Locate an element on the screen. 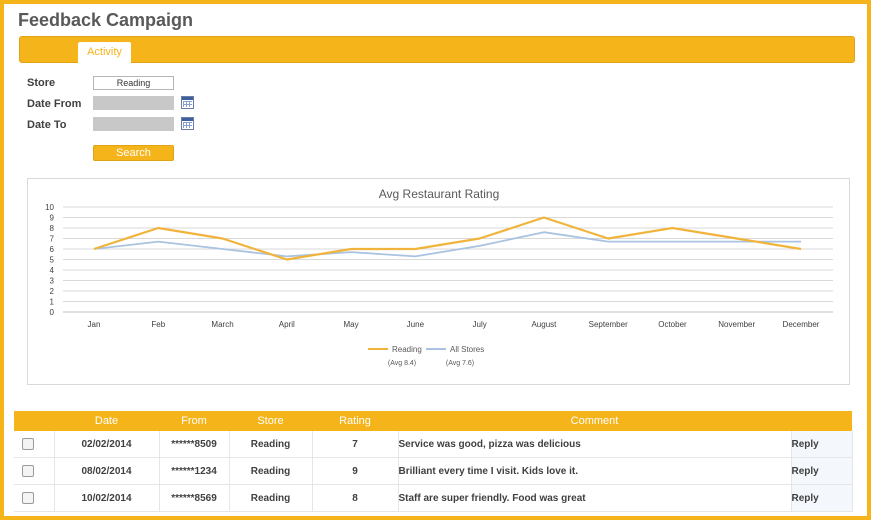  row-date: 10/02/2014 is located at coordinates (107, 498).